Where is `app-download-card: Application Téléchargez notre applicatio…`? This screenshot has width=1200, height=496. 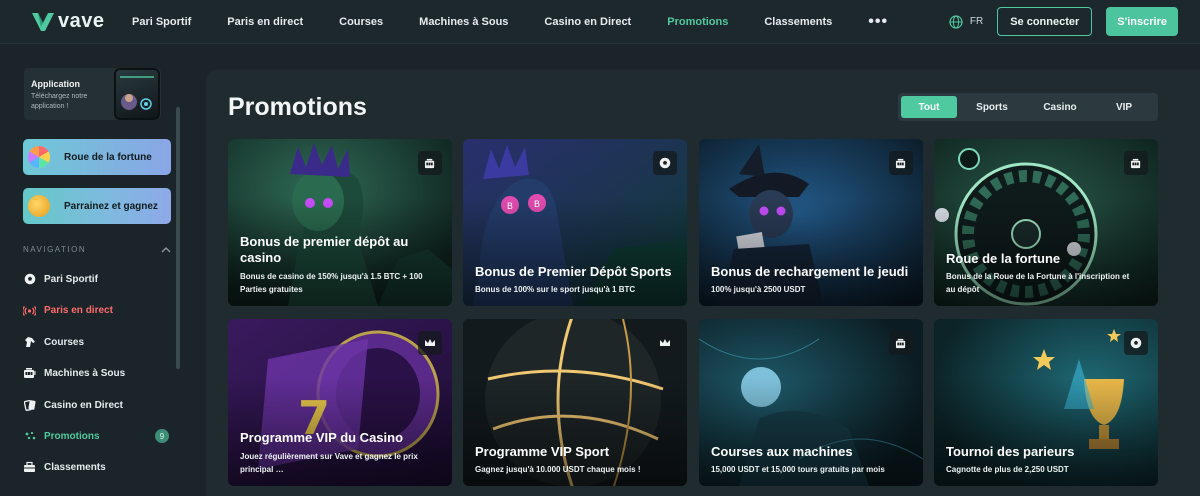 app-download-card: Application Téléchargez notre applicatio… is located at coordinates (92, 94).